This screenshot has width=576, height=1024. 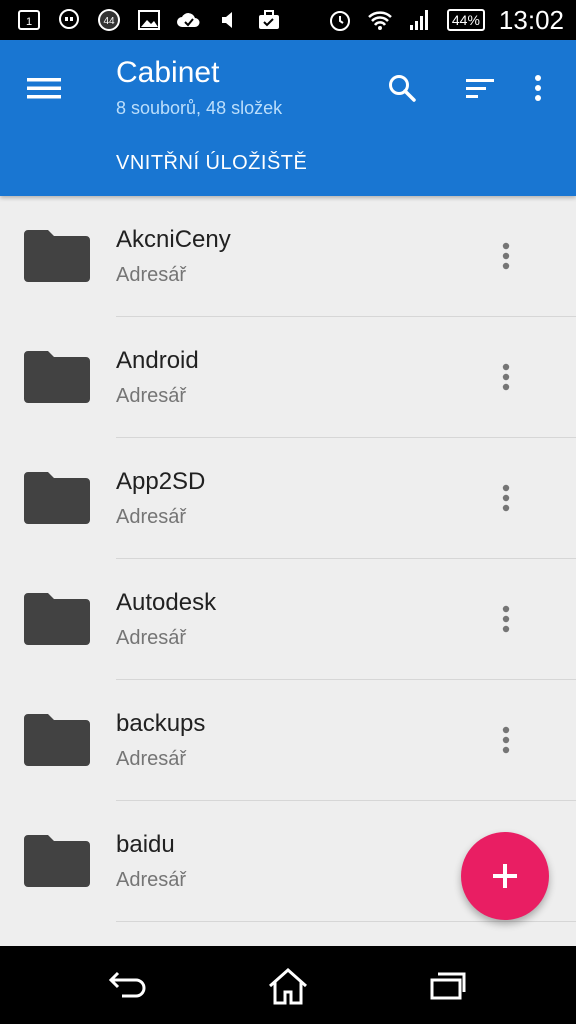 What do you see at coordinates (189, 20) in the screenshot?
I see `cloud-check-icon` at bounding box center [189, 20].